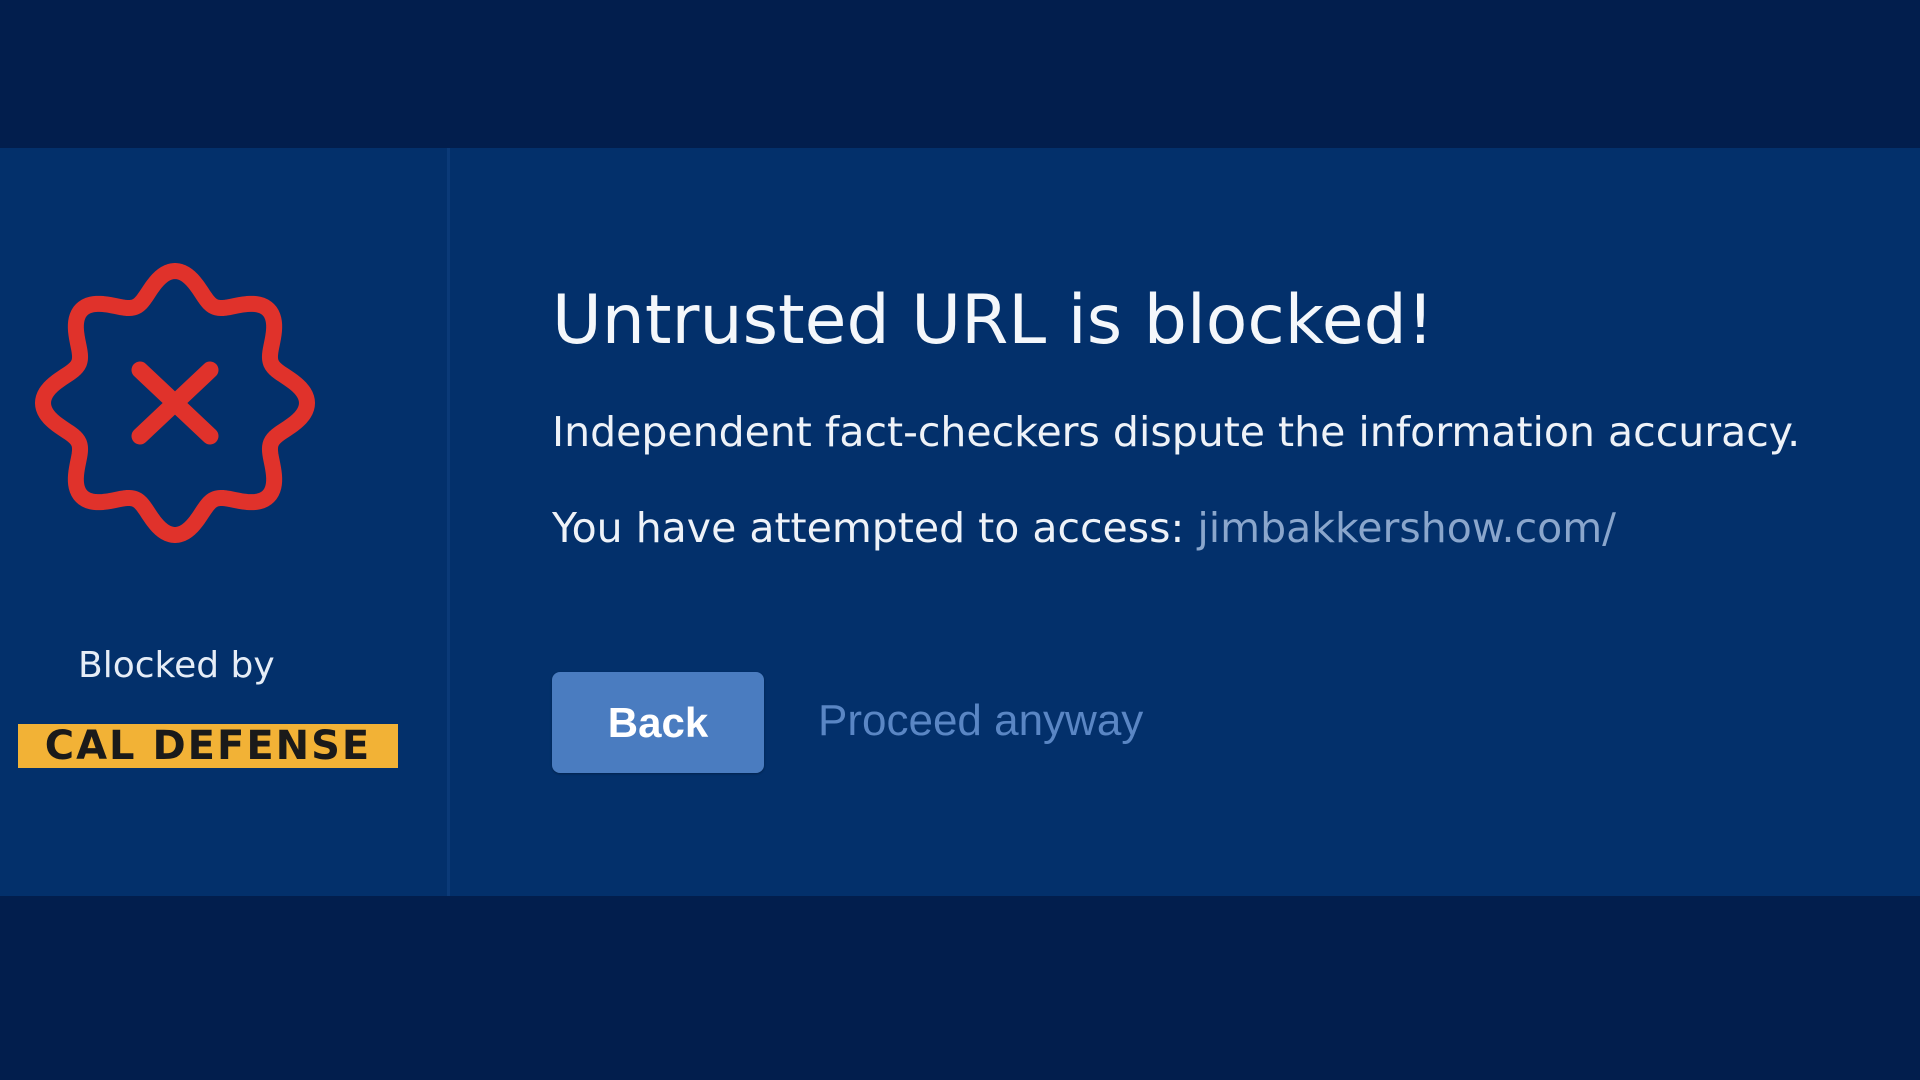 The height and width of the screenshot is (1080, 1920). I want to click on proceed-anyway-link: Proceed anyway, so click(980, 721).